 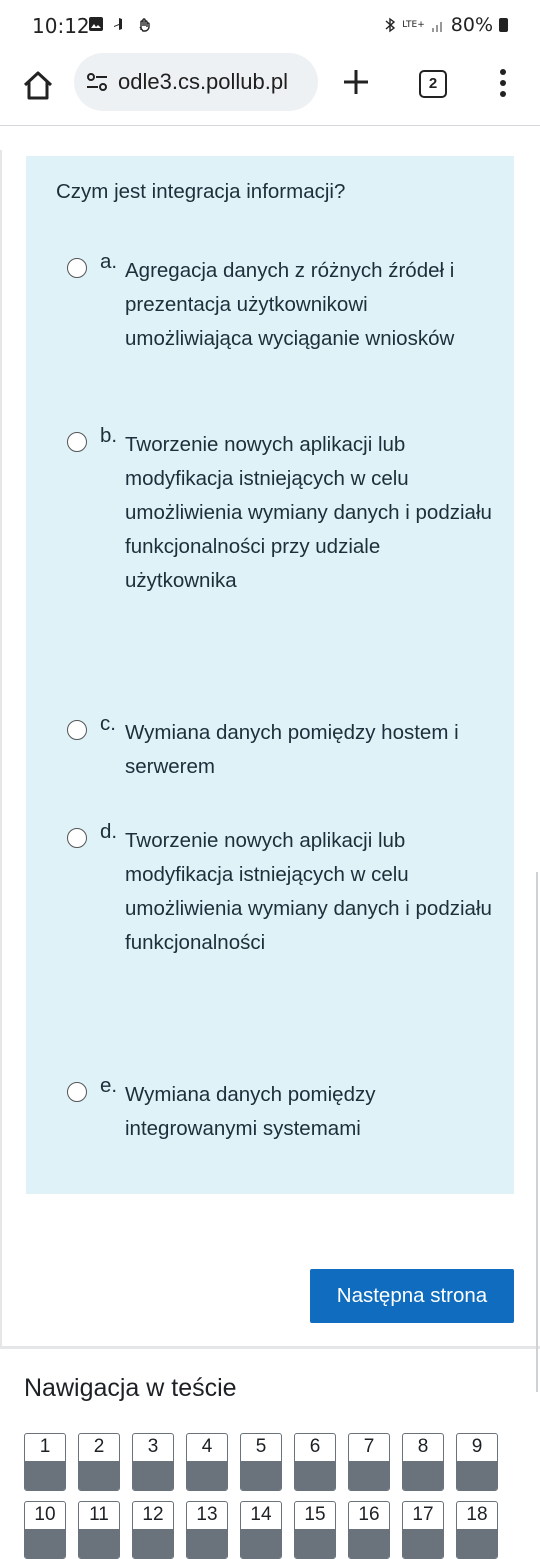 What do you see at coordinates (109, 261) in the screenshot?
I see `answer-letter: a.` at bounding box center [109, 261].